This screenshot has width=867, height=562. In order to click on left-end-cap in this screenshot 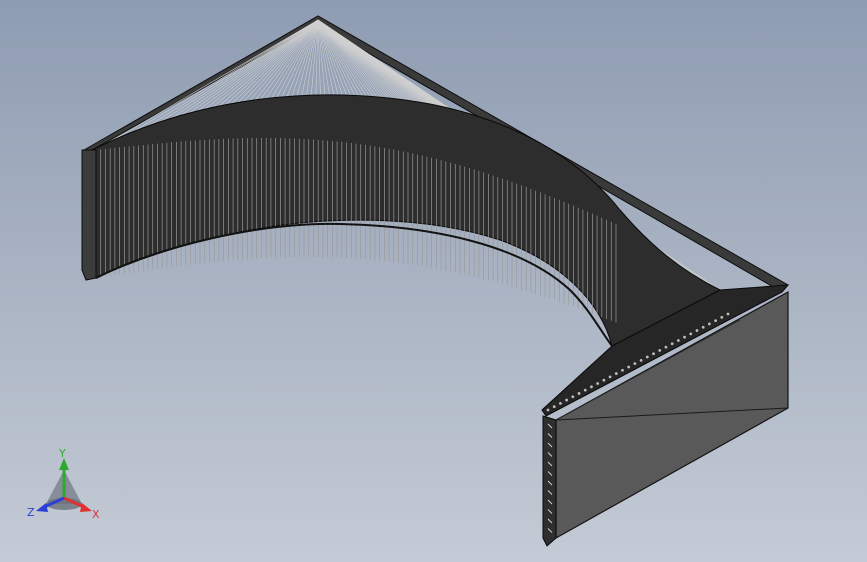, I will do `click(89, 215)`.